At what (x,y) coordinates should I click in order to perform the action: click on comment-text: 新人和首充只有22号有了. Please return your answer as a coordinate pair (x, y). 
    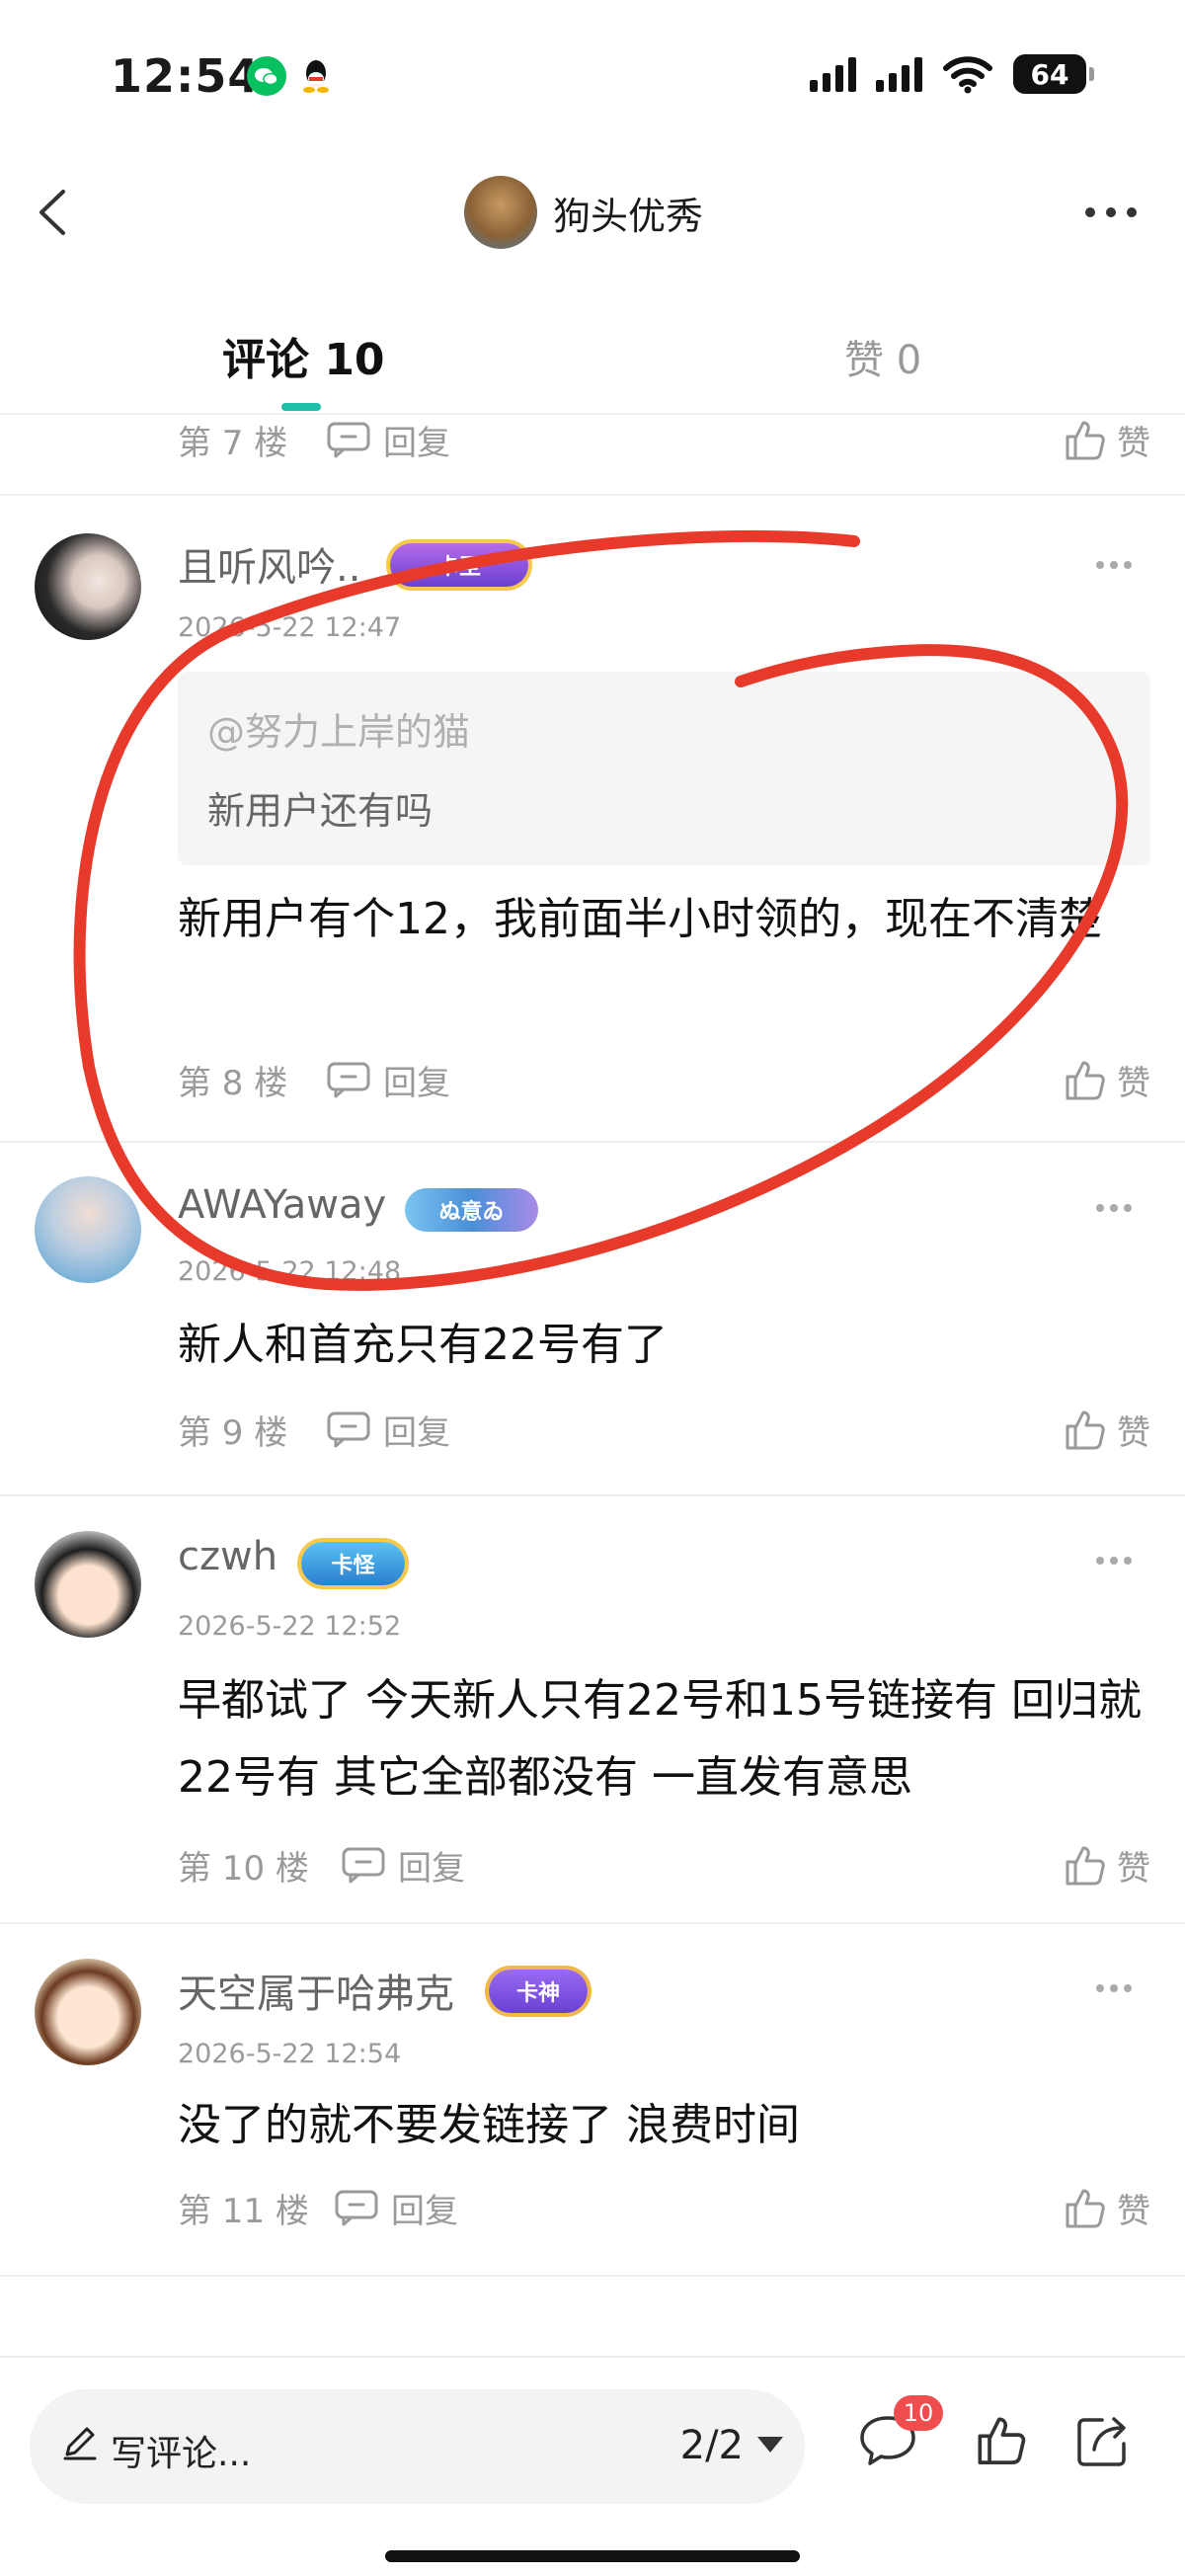
    Looking at the image, I should click on (423, 1345).